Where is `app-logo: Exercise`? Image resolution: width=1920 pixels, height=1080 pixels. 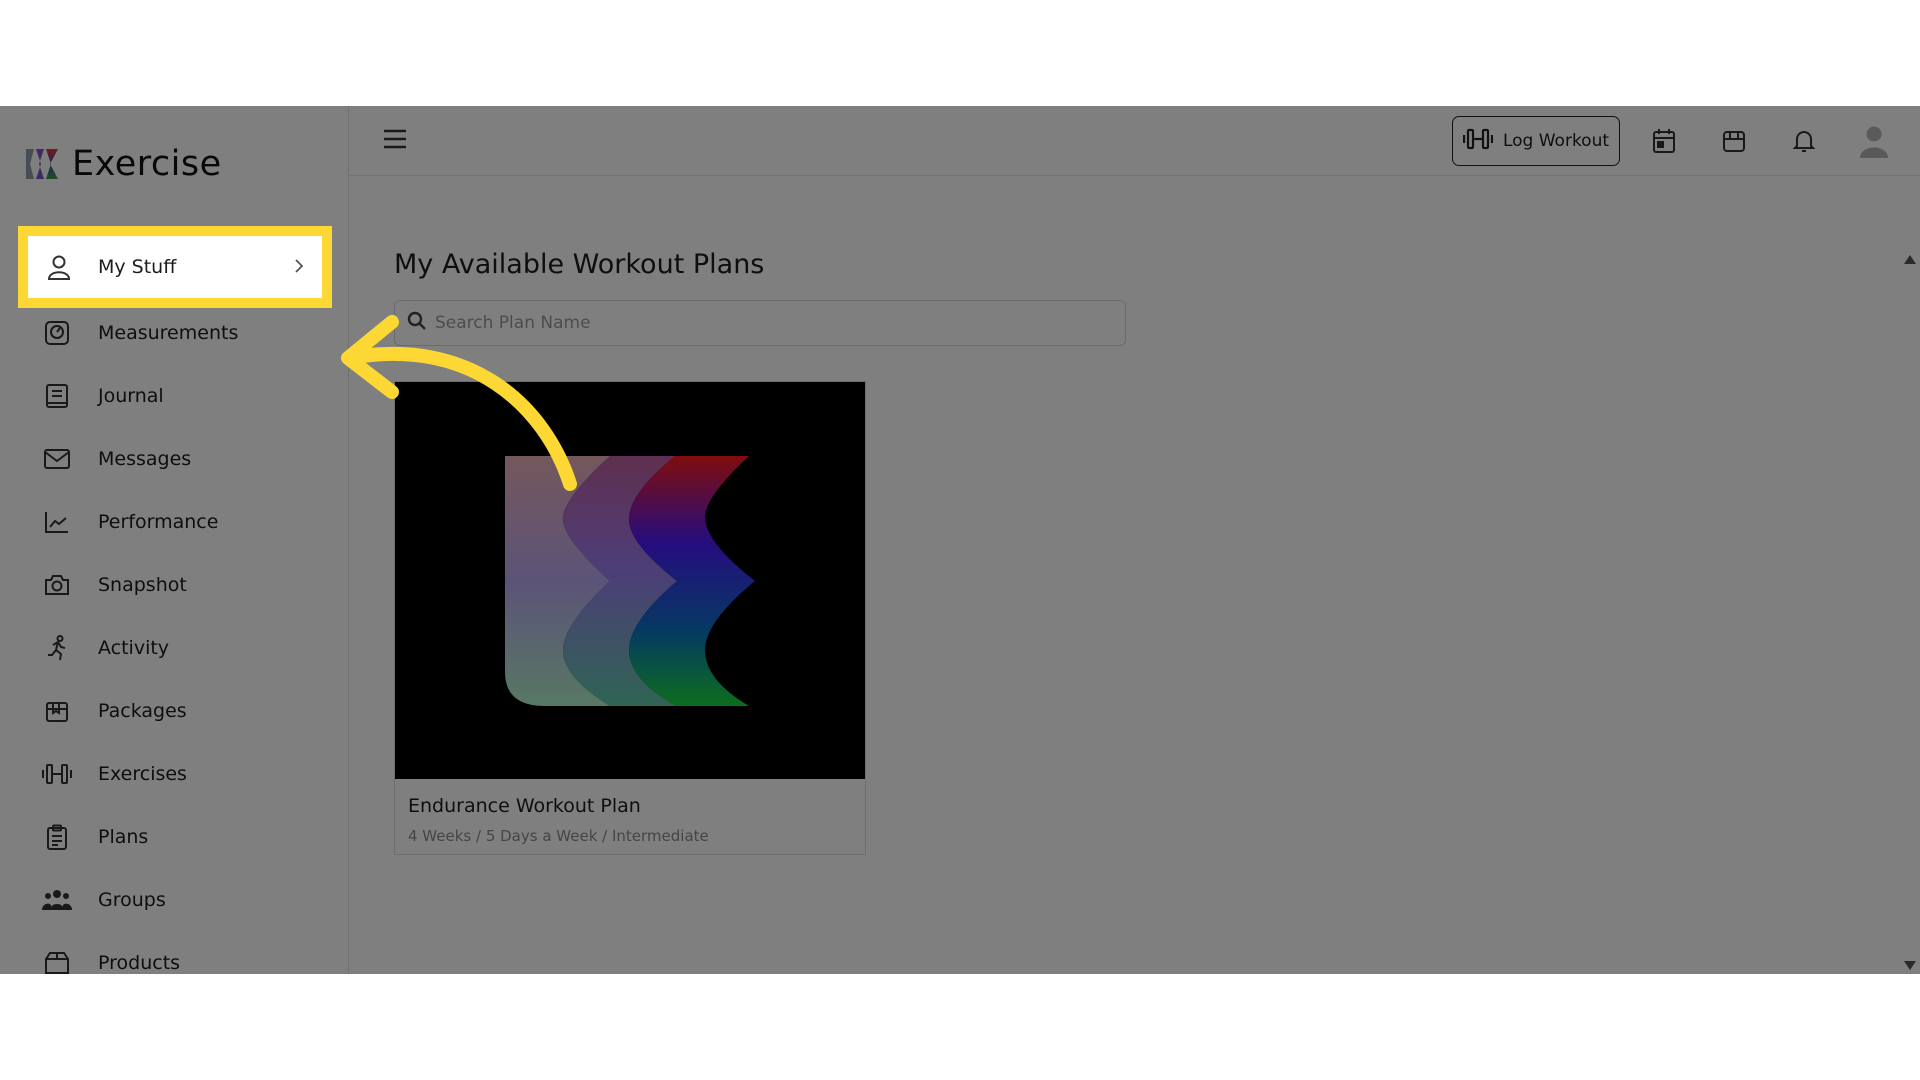
app-logo: Exercise is located at coordinates (122, 164).